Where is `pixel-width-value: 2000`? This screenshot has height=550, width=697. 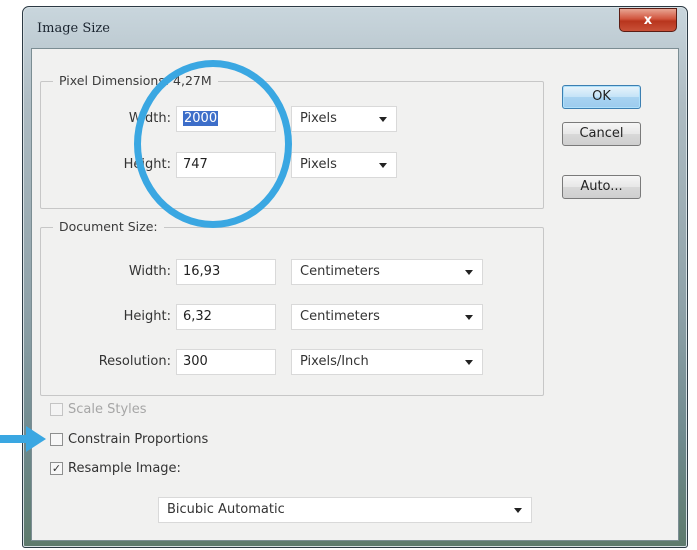 pixel-width-value: 2000 is located at coordinates (201, 118).